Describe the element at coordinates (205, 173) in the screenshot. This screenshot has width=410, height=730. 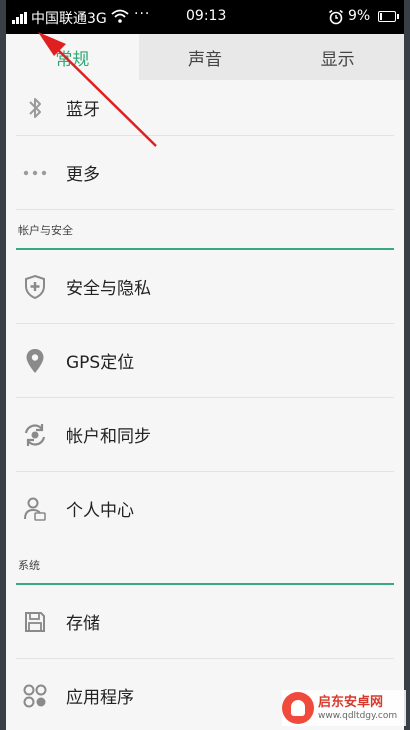
I see `list-item-more: 更多` at that location.